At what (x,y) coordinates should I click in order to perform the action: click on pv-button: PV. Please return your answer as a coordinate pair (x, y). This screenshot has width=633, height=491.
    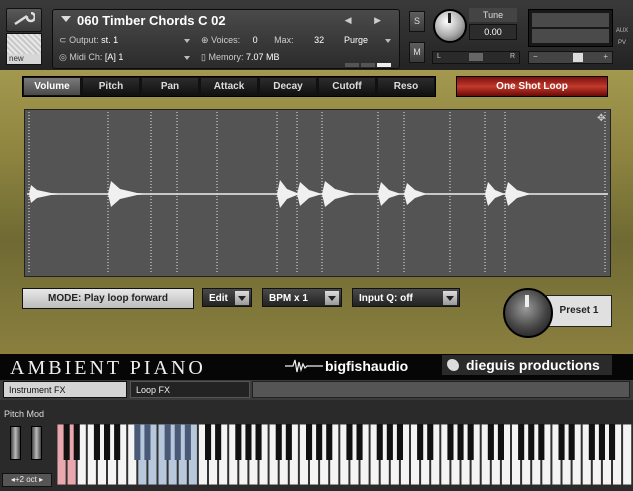
    Looking at the image, I should click on (622, 43).